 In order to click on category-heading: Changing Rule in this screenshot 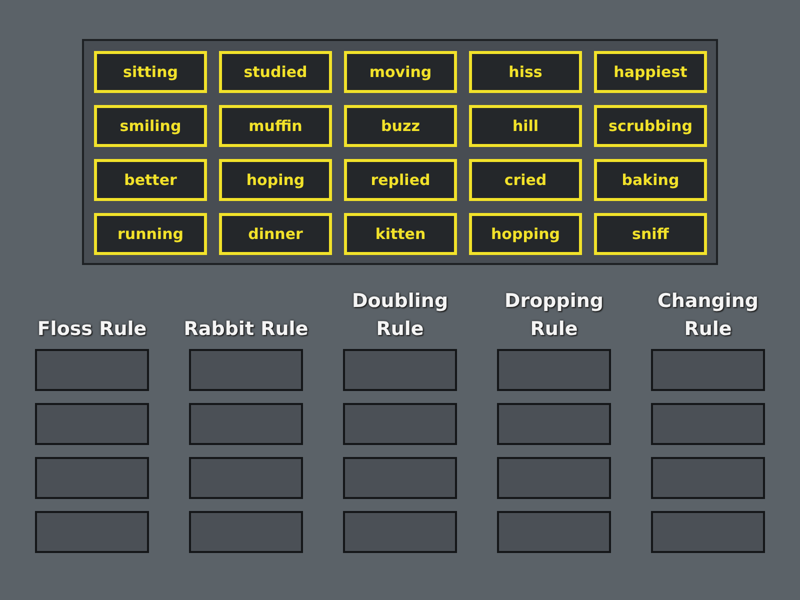, I will do `click(708, 315)`.